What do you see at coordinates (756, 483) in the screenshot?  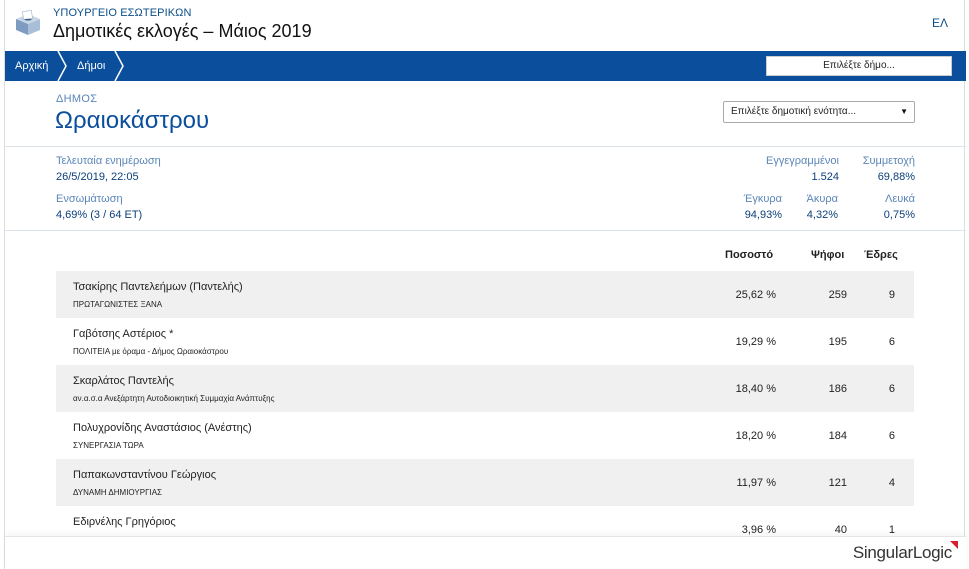 I see `vote-percent: 11,97 %` at bounding box center [756, 483].